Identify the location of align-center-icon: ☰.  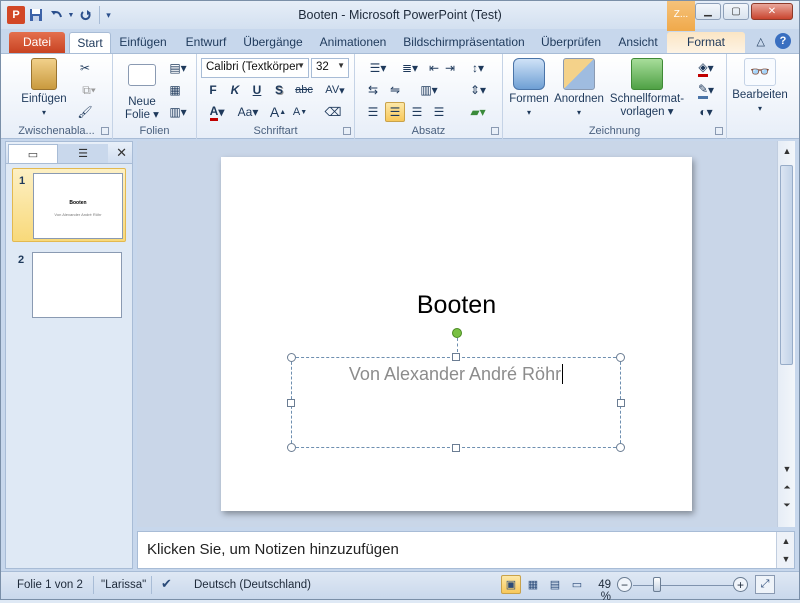
(395, 112).